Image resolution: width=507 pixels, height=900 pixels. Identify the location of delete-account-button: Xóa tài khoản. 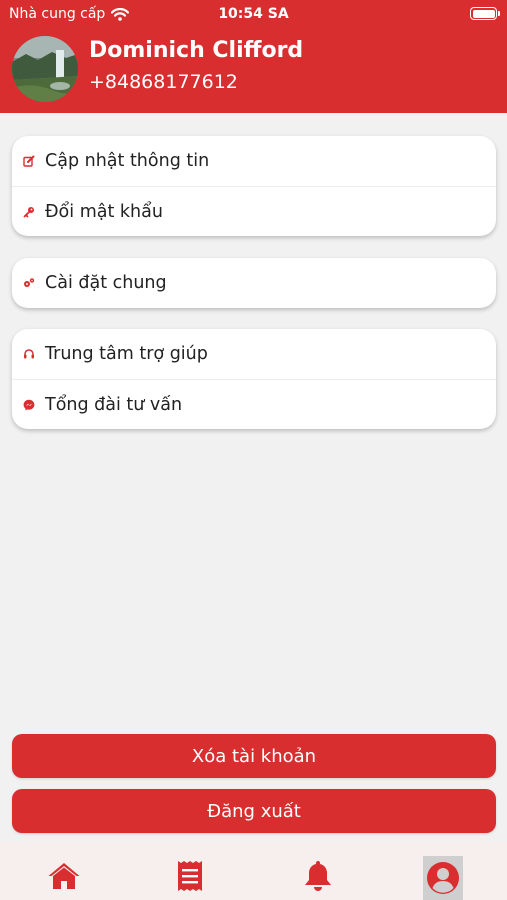
(254, 756).